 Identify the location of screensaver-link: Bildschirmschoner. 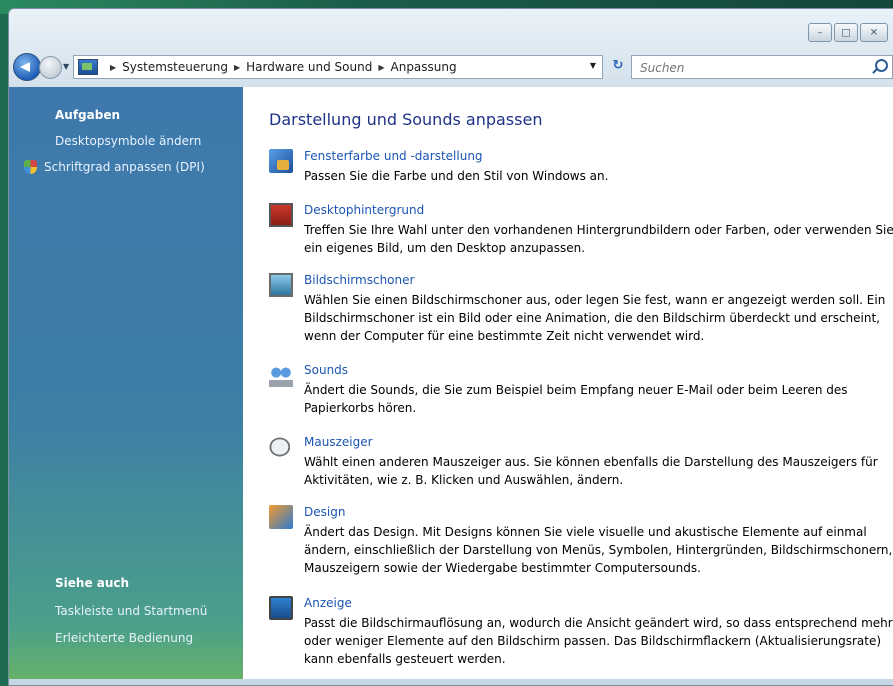
(359, 280).